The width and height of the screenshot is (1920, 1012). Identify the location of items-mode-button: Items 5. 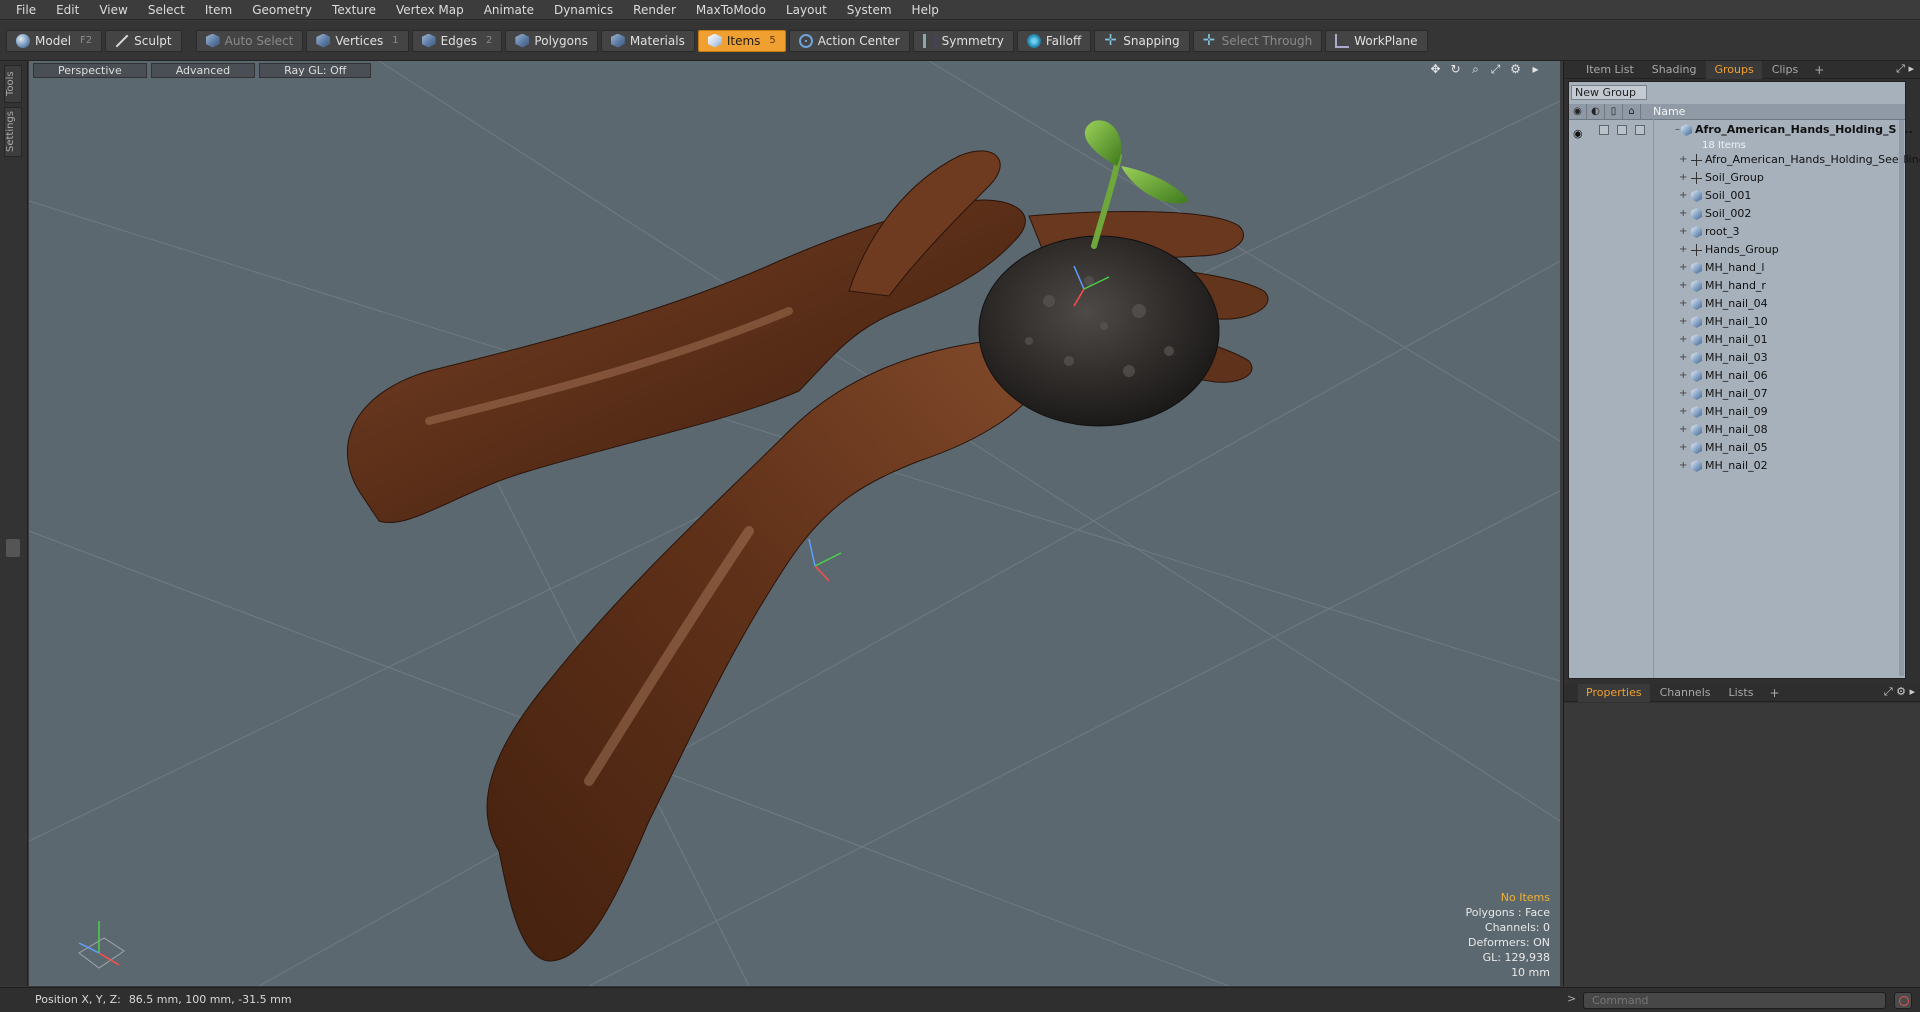
(741, 40).